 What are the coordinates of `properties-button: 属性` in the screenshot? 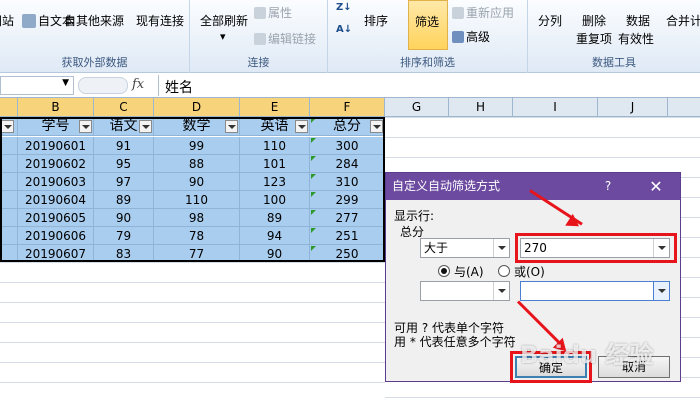 It's located at (273, 12).